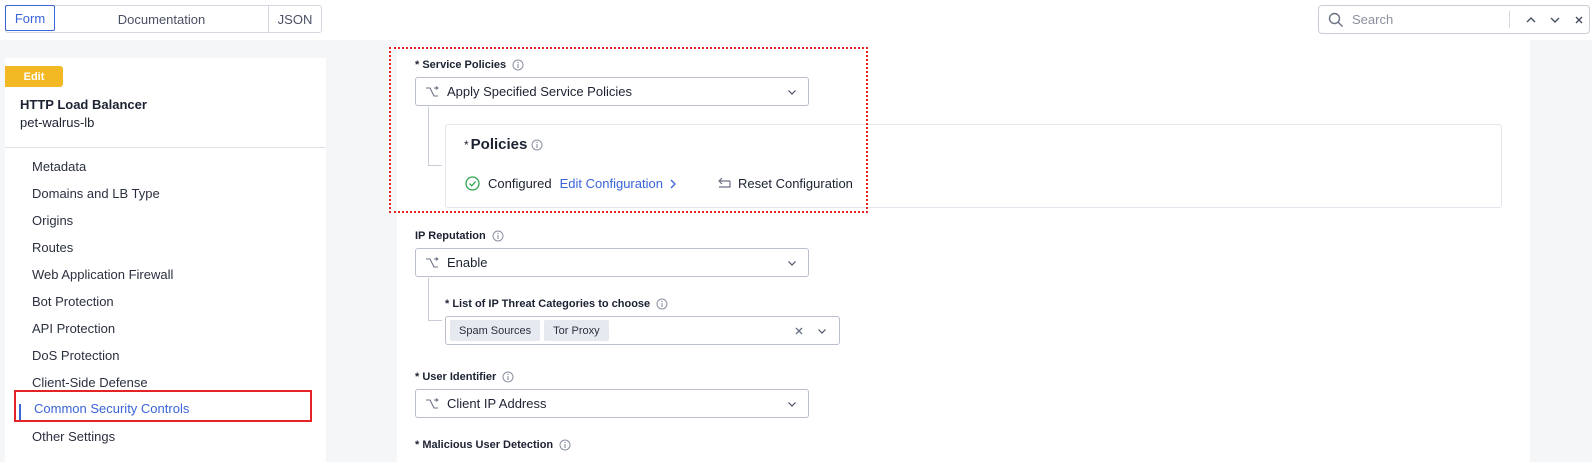 Image resolution: width=1592 pixels, height=462 pixels. I want to click on close-icon, so click(1578, 19).